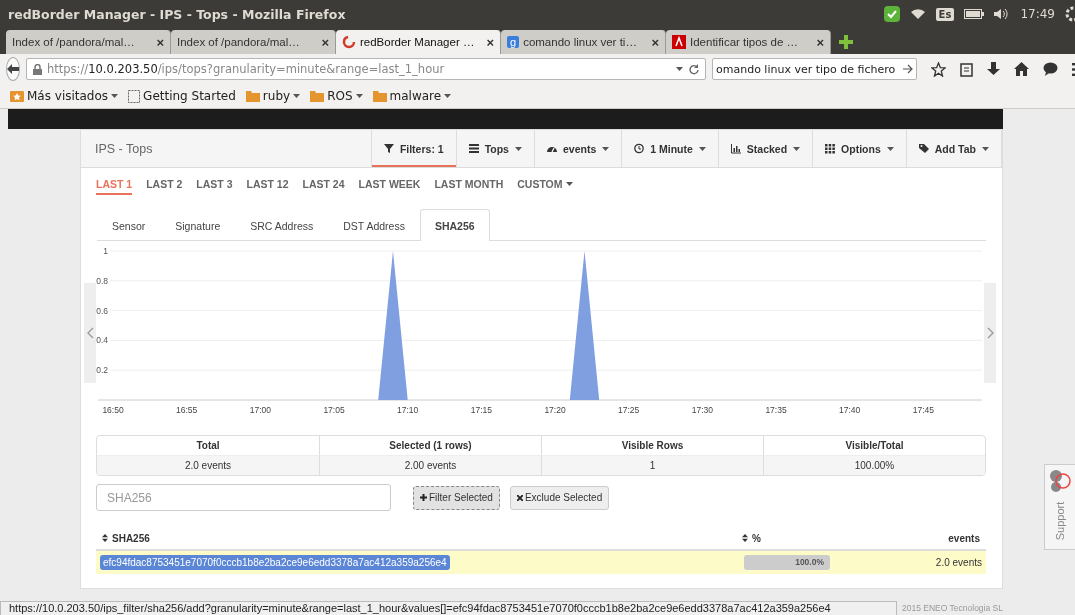  What do you see at coordinates (408, 410) in the screenshot?
I see `x-tick-label: 17:10` at bounding box center [408, 410].